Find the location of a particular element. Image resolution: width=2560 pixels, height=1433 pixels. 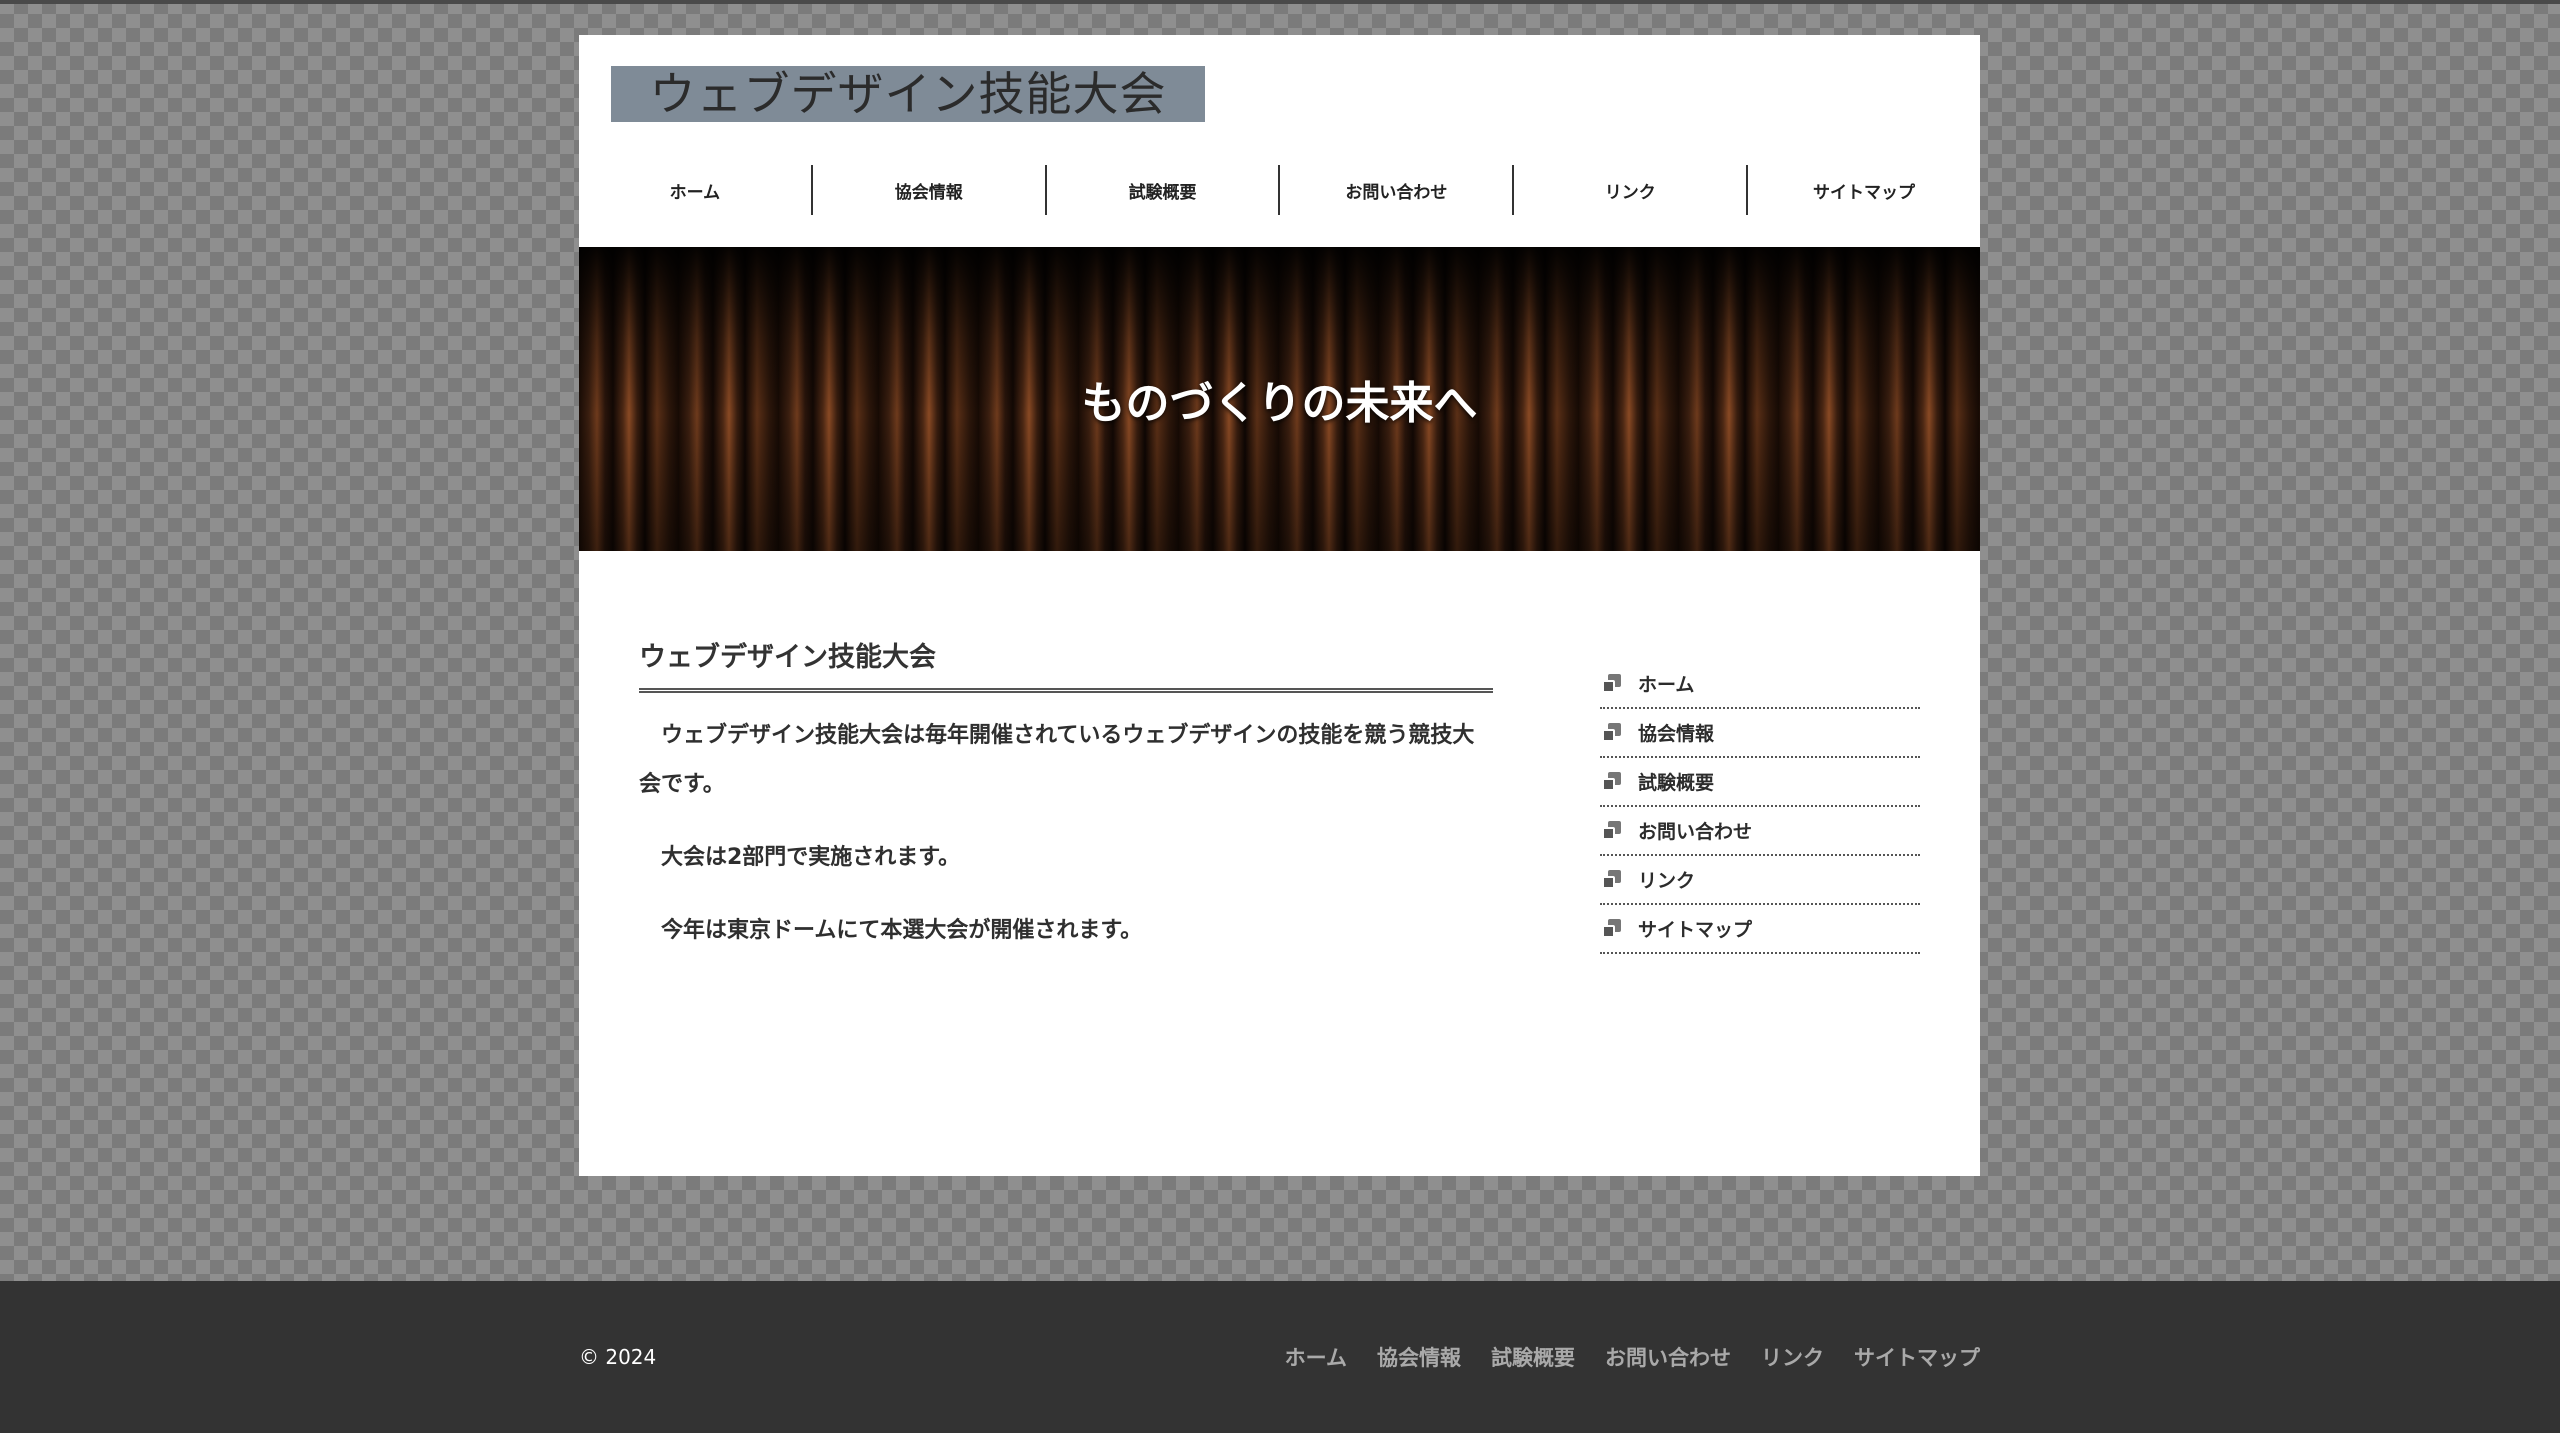

global-nav-item-home: ホーム is located at coordinates (695, 190).